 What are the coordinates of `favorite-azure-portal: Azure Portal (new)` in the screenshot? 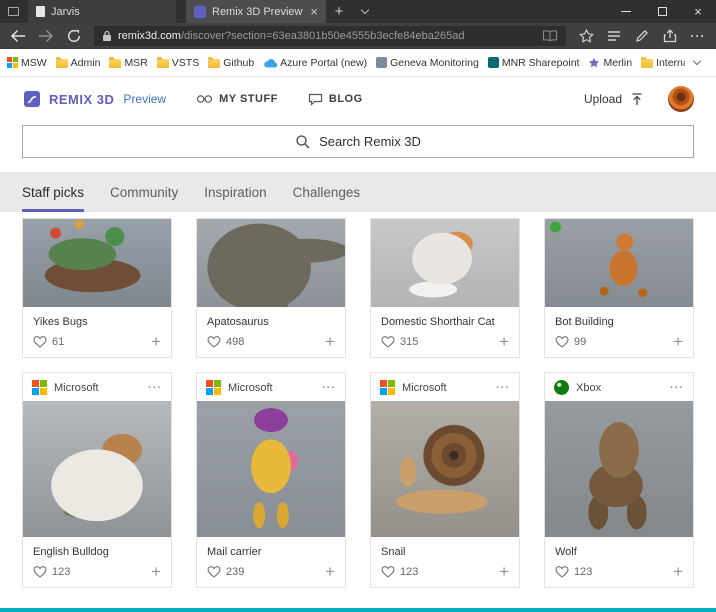 It's located at (315, 63).